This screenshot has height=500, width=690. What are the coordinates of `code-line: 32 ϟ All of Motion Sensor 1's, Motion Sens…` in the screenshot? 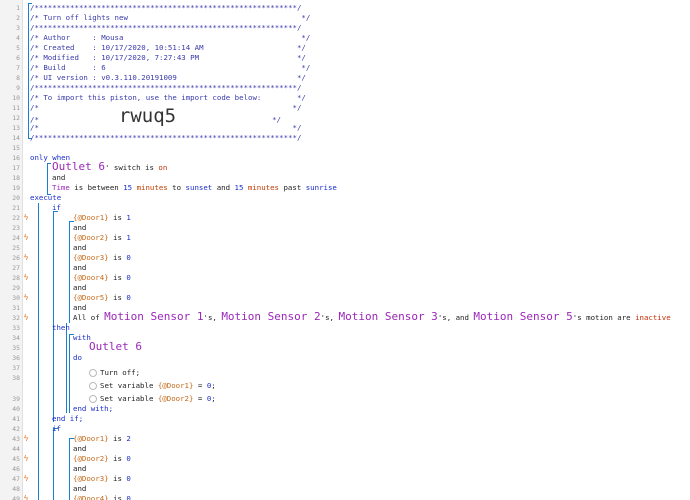 It's located at (345, 316).